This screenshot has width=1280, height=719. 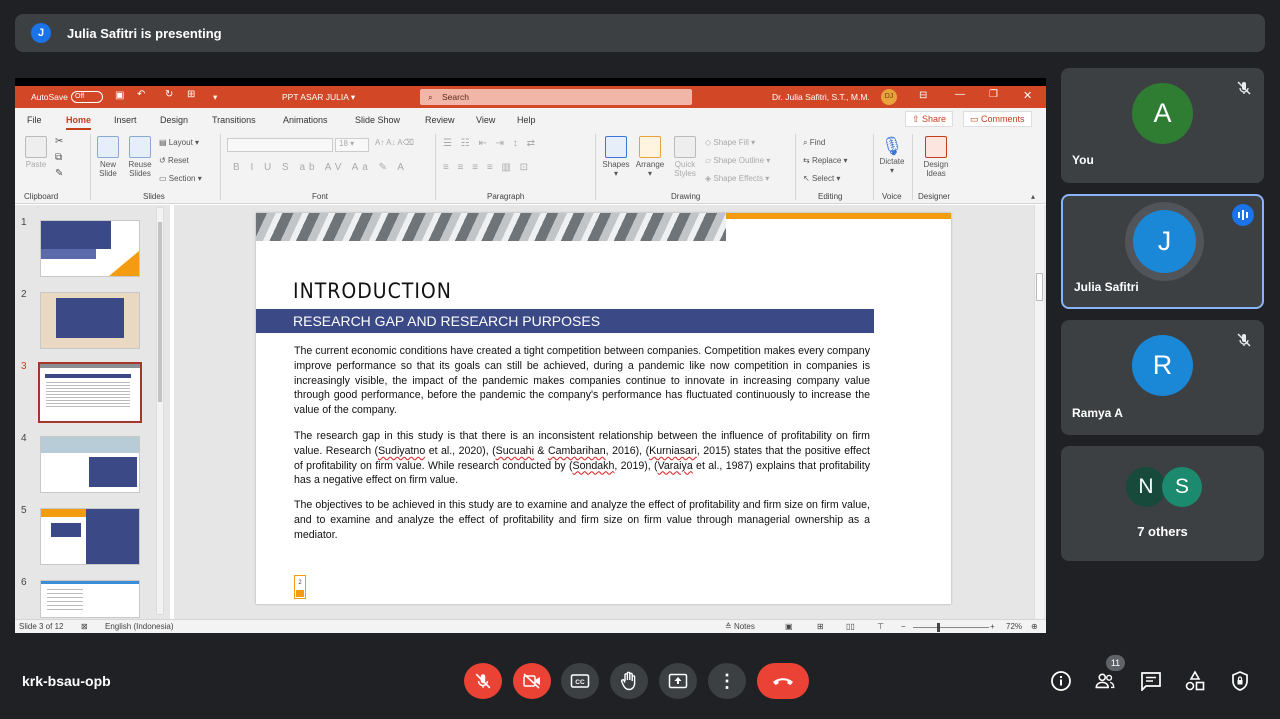 I want to click on chat-button, so click(x=1151, y=681).